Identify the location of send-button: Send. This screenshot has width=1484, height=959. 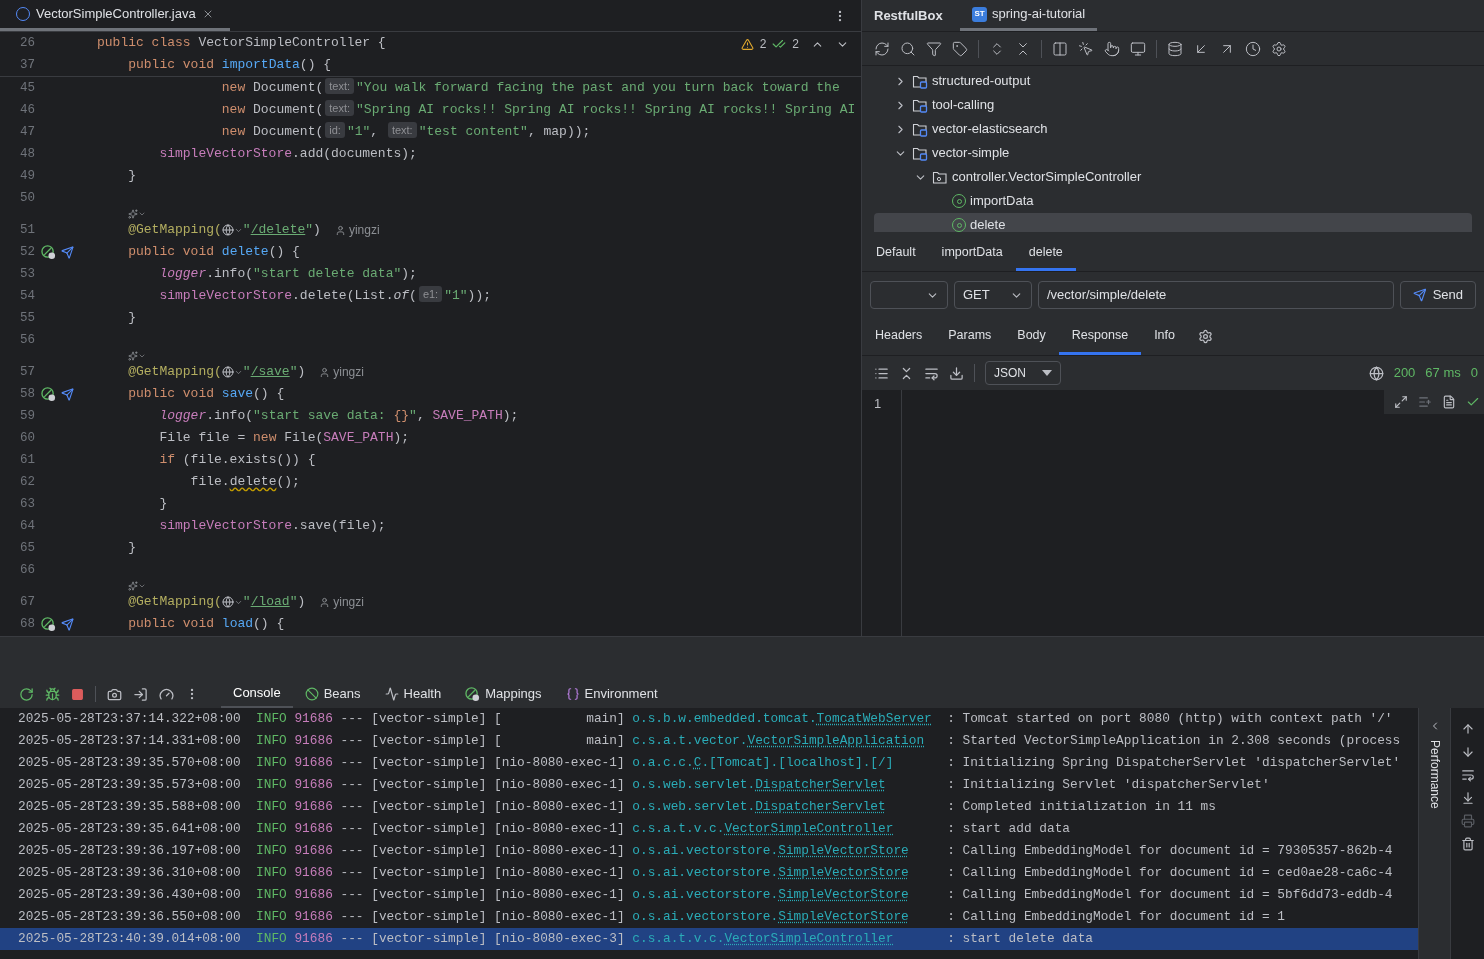
(1438, 295).